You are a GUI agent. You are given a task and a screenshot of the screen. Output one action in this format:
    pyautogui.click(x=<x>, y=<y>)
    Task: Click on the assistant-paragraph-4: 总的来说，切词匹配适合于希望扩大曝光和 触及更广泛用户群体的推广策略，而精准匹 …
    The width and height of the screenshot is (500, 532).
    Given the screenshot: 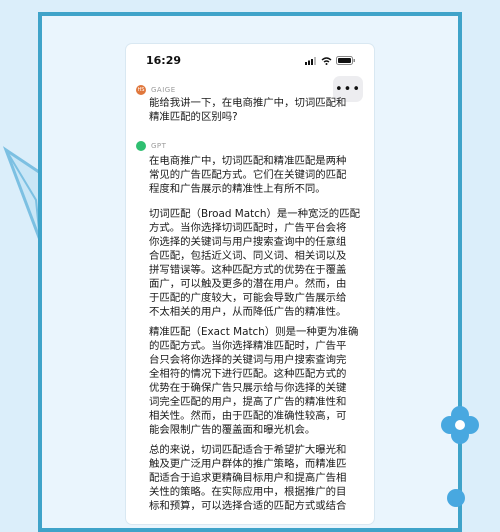 What is the action you would take?
    pyautogui.click(x=248, y=478)
    